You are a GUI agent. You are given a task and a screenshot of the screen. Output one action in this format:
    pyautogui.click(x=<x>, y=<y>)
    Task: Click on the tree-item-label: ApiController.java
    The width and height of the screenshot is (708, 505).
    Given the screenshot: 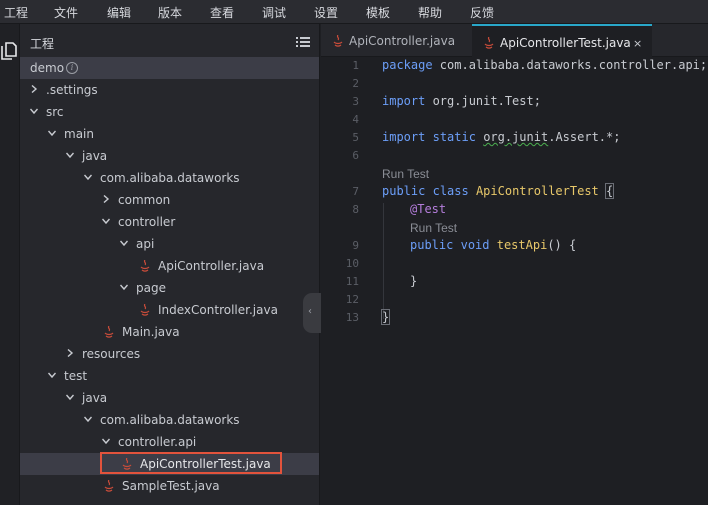 What is the action you would take?
    pyautogui.click(x=211, y=266)
    